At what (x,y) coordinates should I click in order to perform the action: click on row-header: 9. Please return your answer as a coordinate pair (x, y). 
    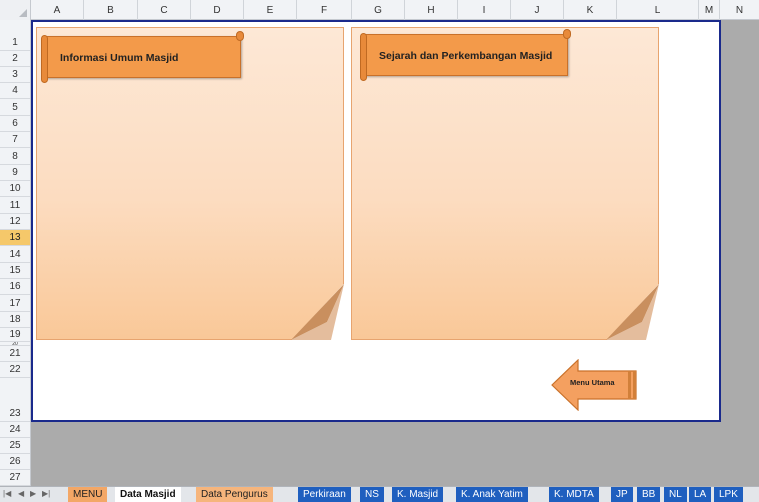
    Looking at the image, I should click on (15, 173).